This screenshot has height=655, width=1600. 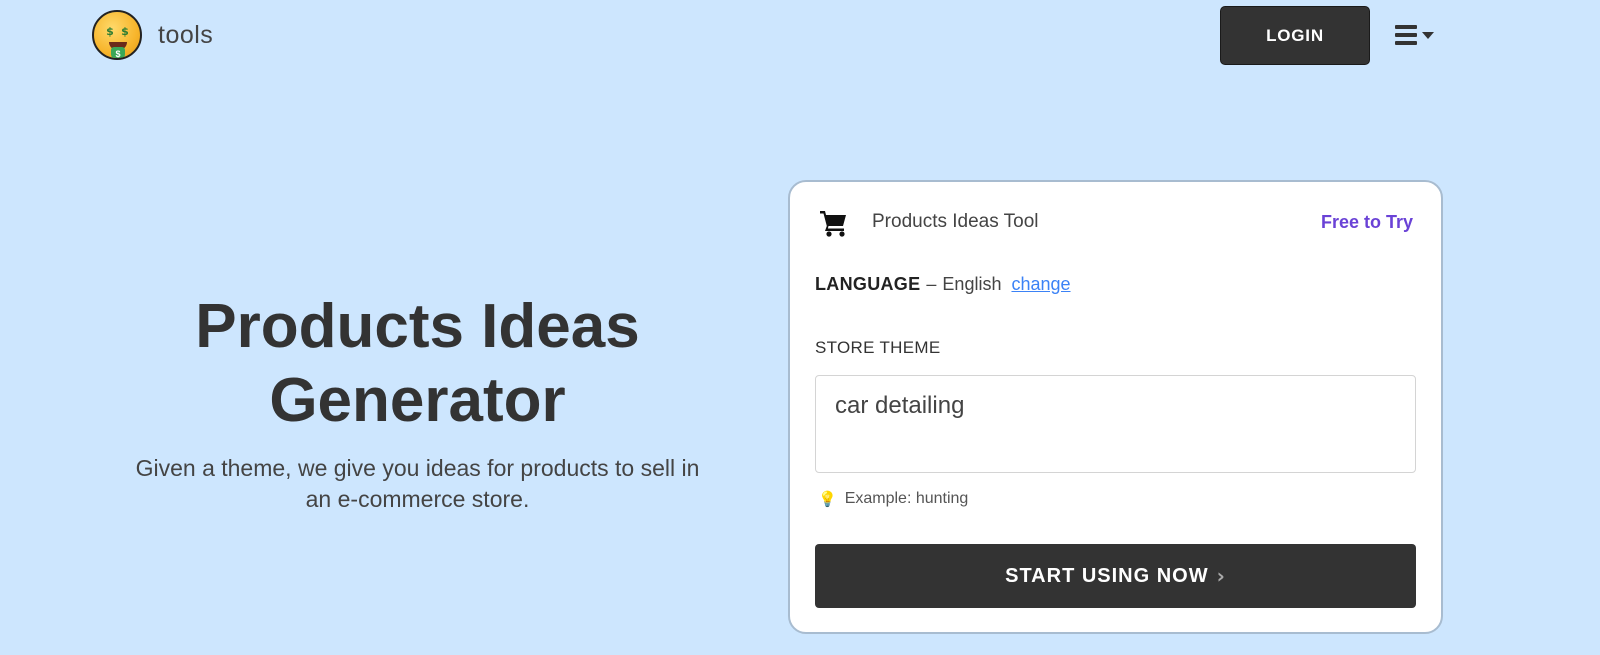 What do you see at coordinates (878, 347) in the screenshot?
I see `store-theme-label: STORE THEME` at bounding box center [878, 347].